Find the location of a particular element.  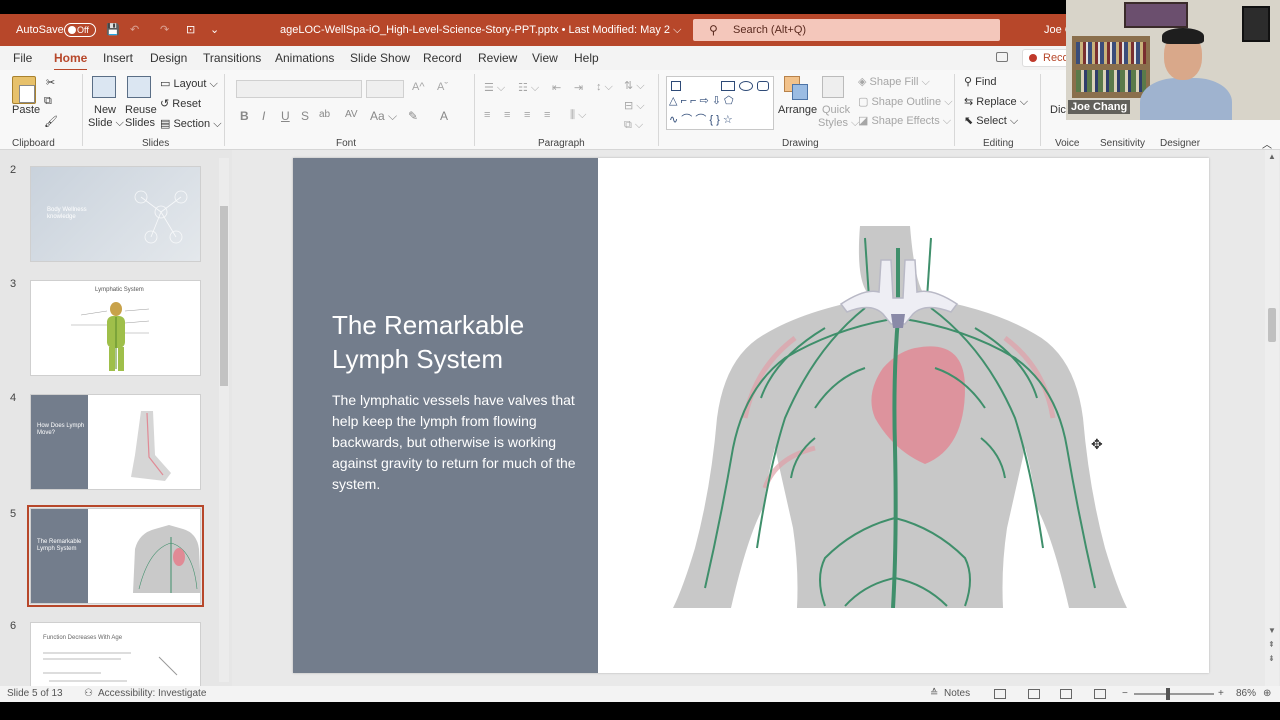

shape-fill-button: ◈ Shape Fill ⌵ is located at coordinates (894, 82).